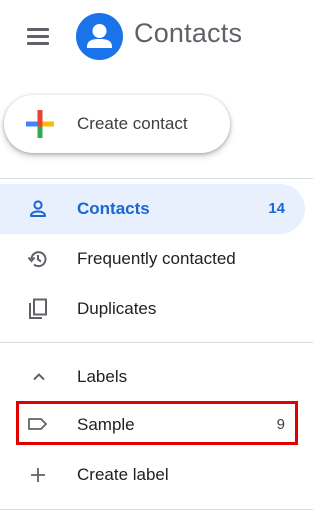 The height and width of the screenshot is (512, 320). What do you see at coordinates (99, 36) in the screenshot?
I see `person-avatar-icon` at bounding box center [99, 36].